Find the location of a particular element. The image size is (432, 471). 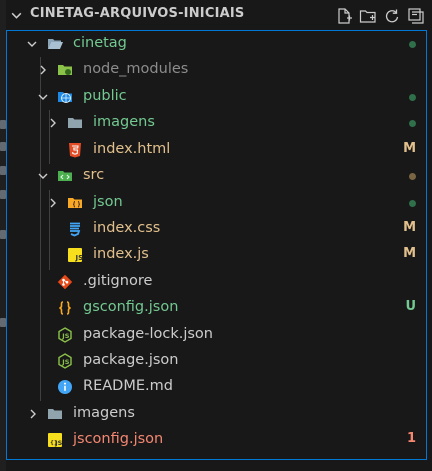

src-folder-icon is located at coordinates (65, 176).